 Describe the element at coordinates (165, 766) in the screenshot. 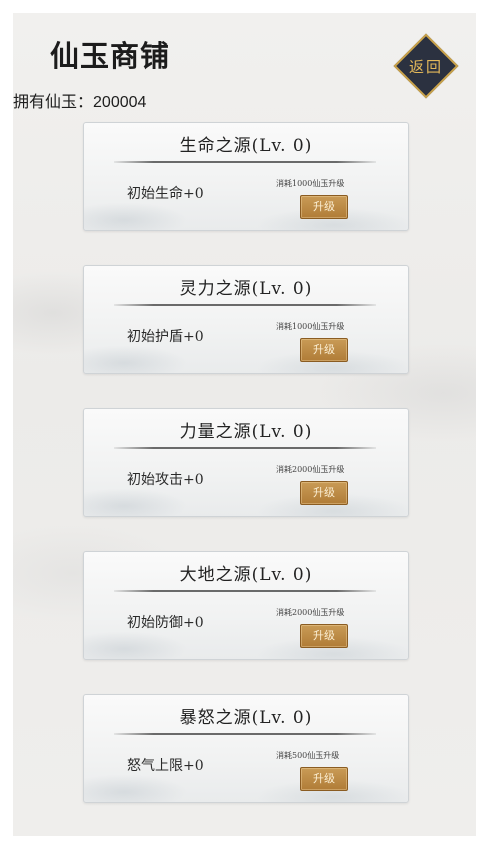

I see `card-stat: 怒气上限+0` at that location.